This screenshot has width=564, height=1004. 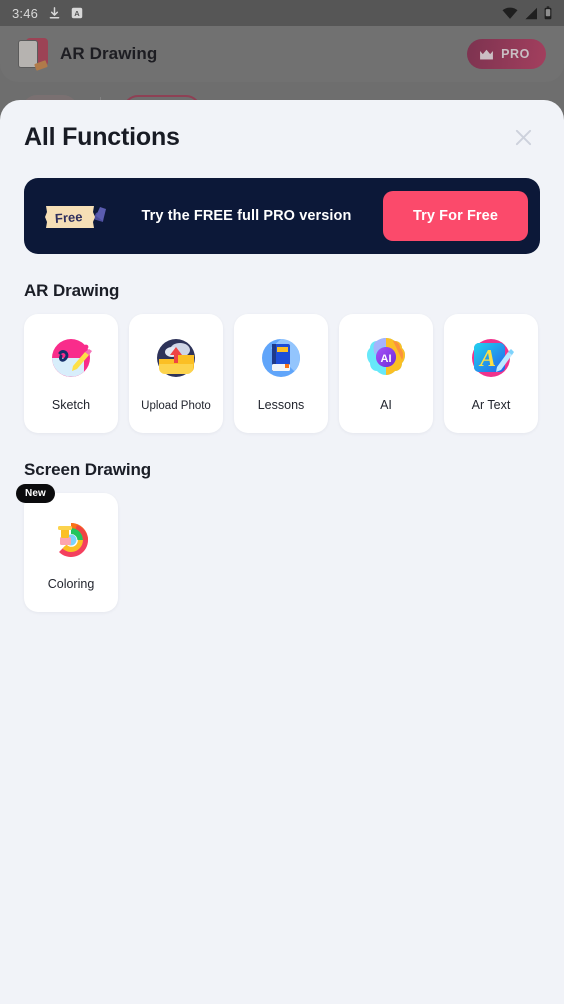 I want to click on card-label: Ar Text, so click(x=491, y=405).